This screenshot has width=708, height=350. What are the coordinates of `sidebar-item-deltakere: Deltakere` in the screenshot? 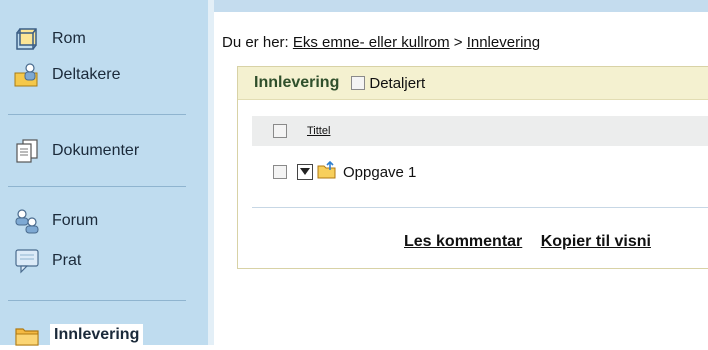 It's located at (66, 75).